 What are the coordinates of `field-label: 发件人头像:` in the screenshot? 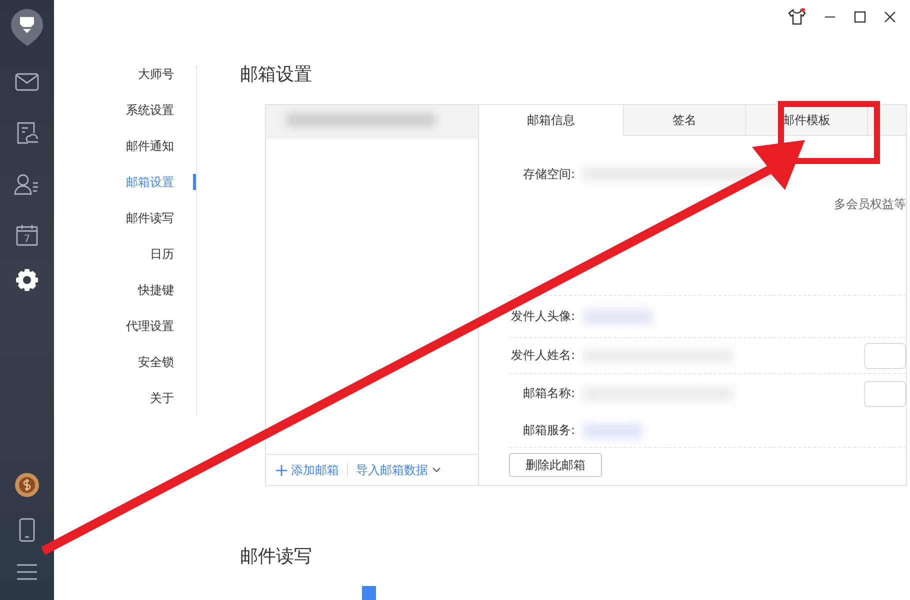 It's located at (542, 316).